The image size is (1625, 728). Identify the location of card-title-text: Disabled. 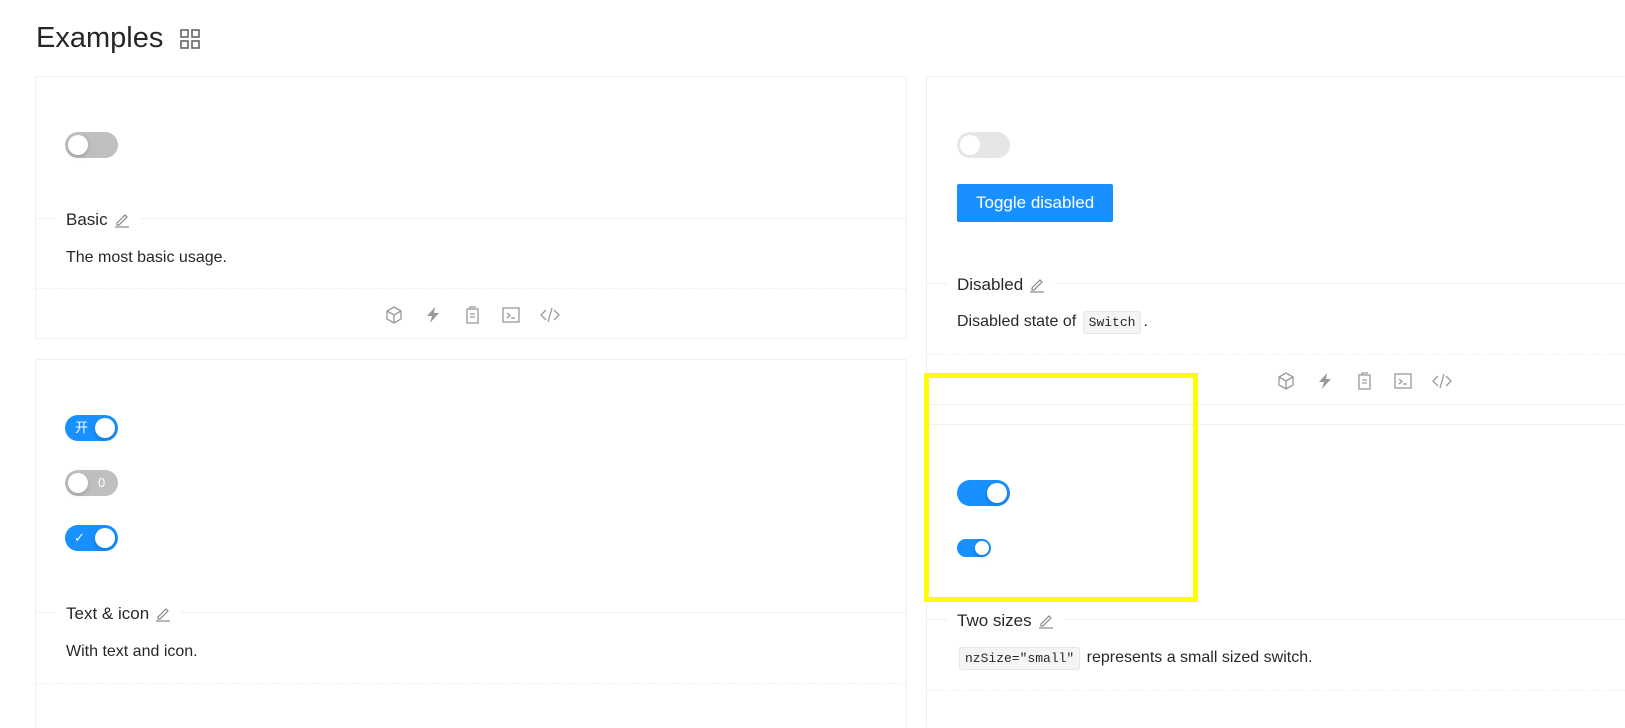
(990, 284).